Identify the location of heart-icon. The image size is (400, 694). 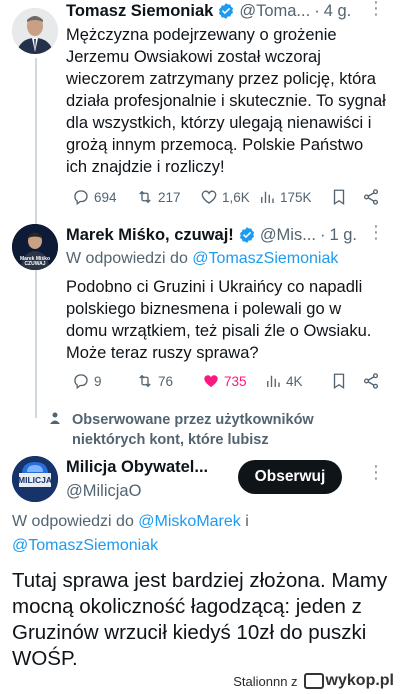
(209, 197).